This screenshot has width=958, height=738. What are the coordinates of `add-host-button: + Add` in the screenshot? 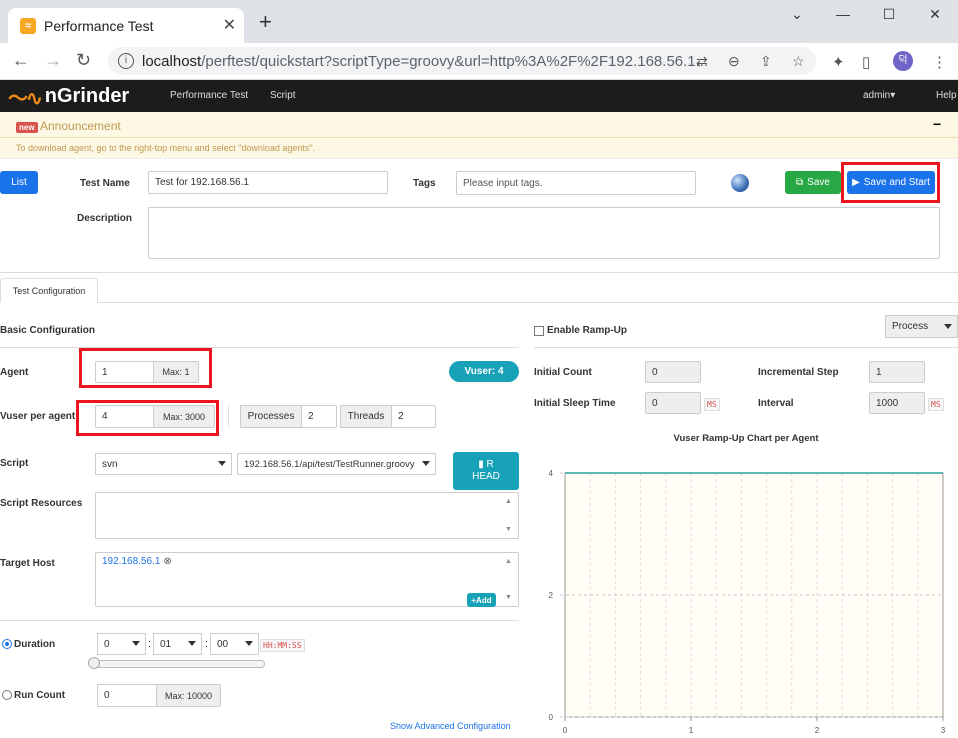 It's located at (481, 600).